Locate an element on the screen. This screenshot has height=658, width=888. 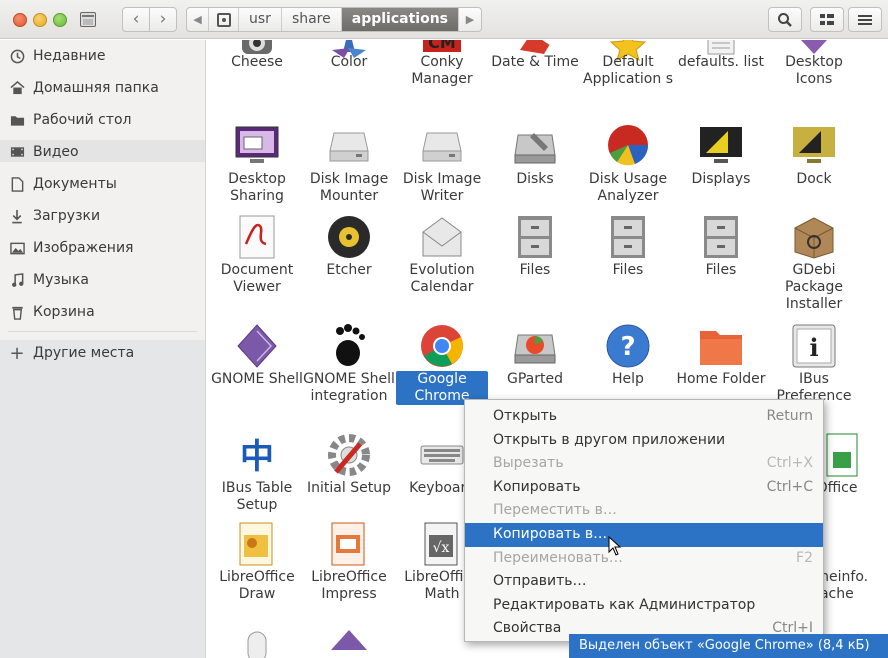
file-item-date-time: Date & Time is located at coordinates (535, 68).